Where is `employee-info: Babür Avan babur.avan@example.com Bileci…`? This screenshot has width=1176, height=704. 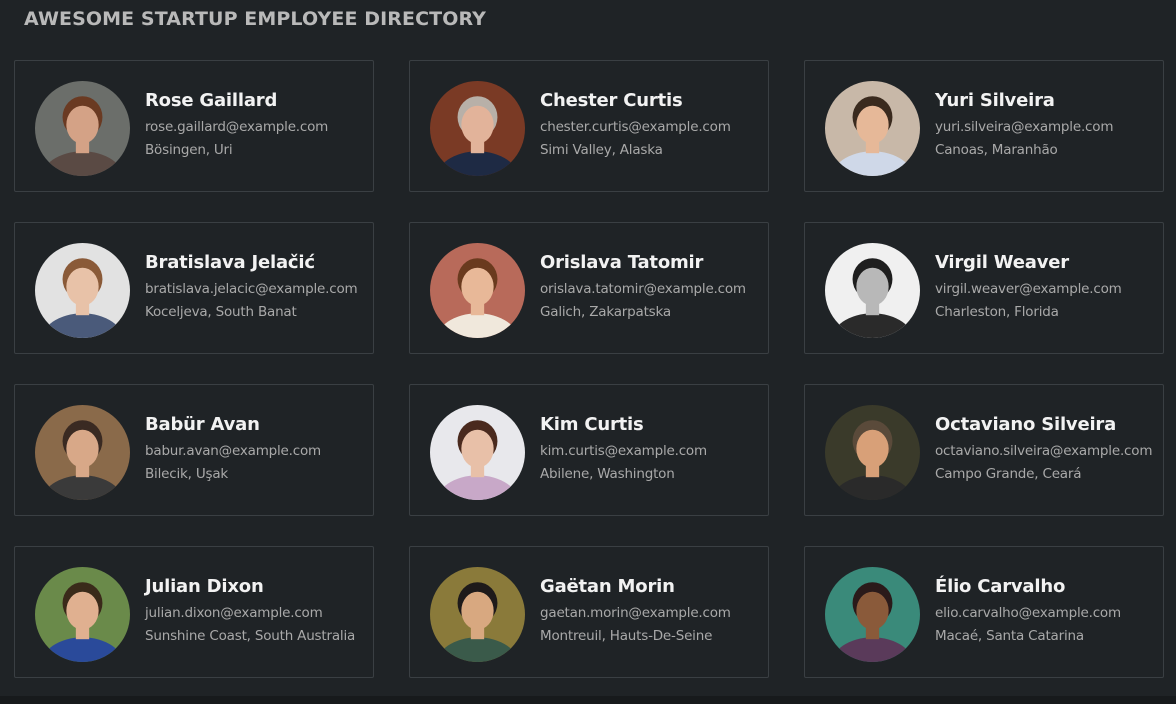
employee-info: Babür Avan babur.avan@example.com Bileci… is located at coordinates (256, 448).